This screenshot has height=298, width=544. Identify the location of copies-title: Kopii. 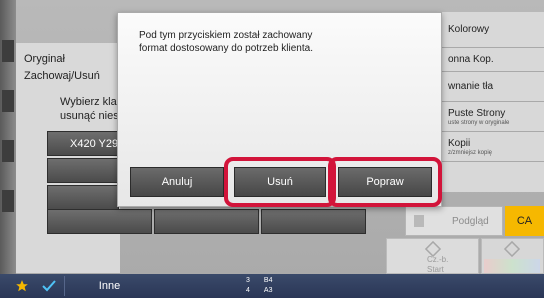
(459, 143).